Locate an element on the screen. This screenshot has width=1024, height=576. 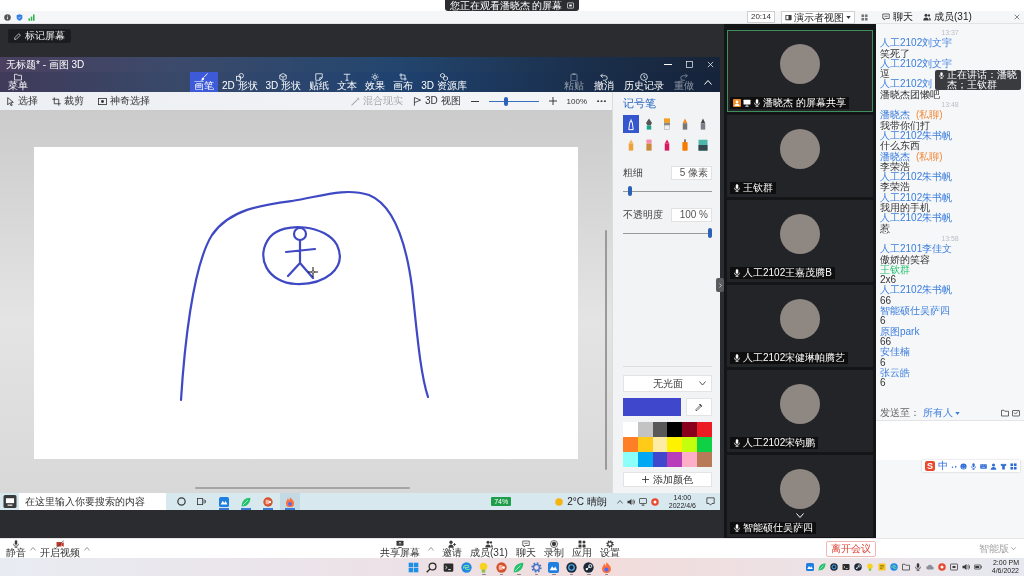
input-mode-label: 中 is located at coordinates (943, 466).